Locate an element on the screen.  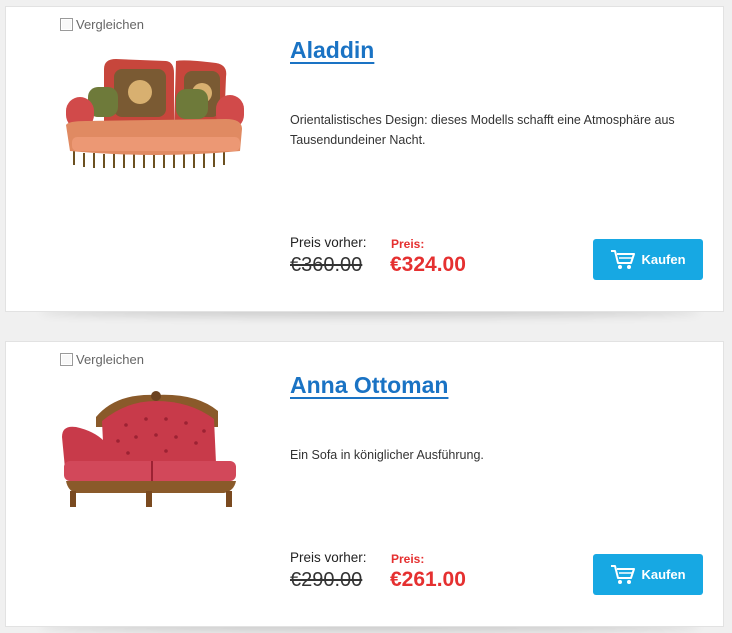
previous-price: €290.00 is located at coordinates (326, 580).